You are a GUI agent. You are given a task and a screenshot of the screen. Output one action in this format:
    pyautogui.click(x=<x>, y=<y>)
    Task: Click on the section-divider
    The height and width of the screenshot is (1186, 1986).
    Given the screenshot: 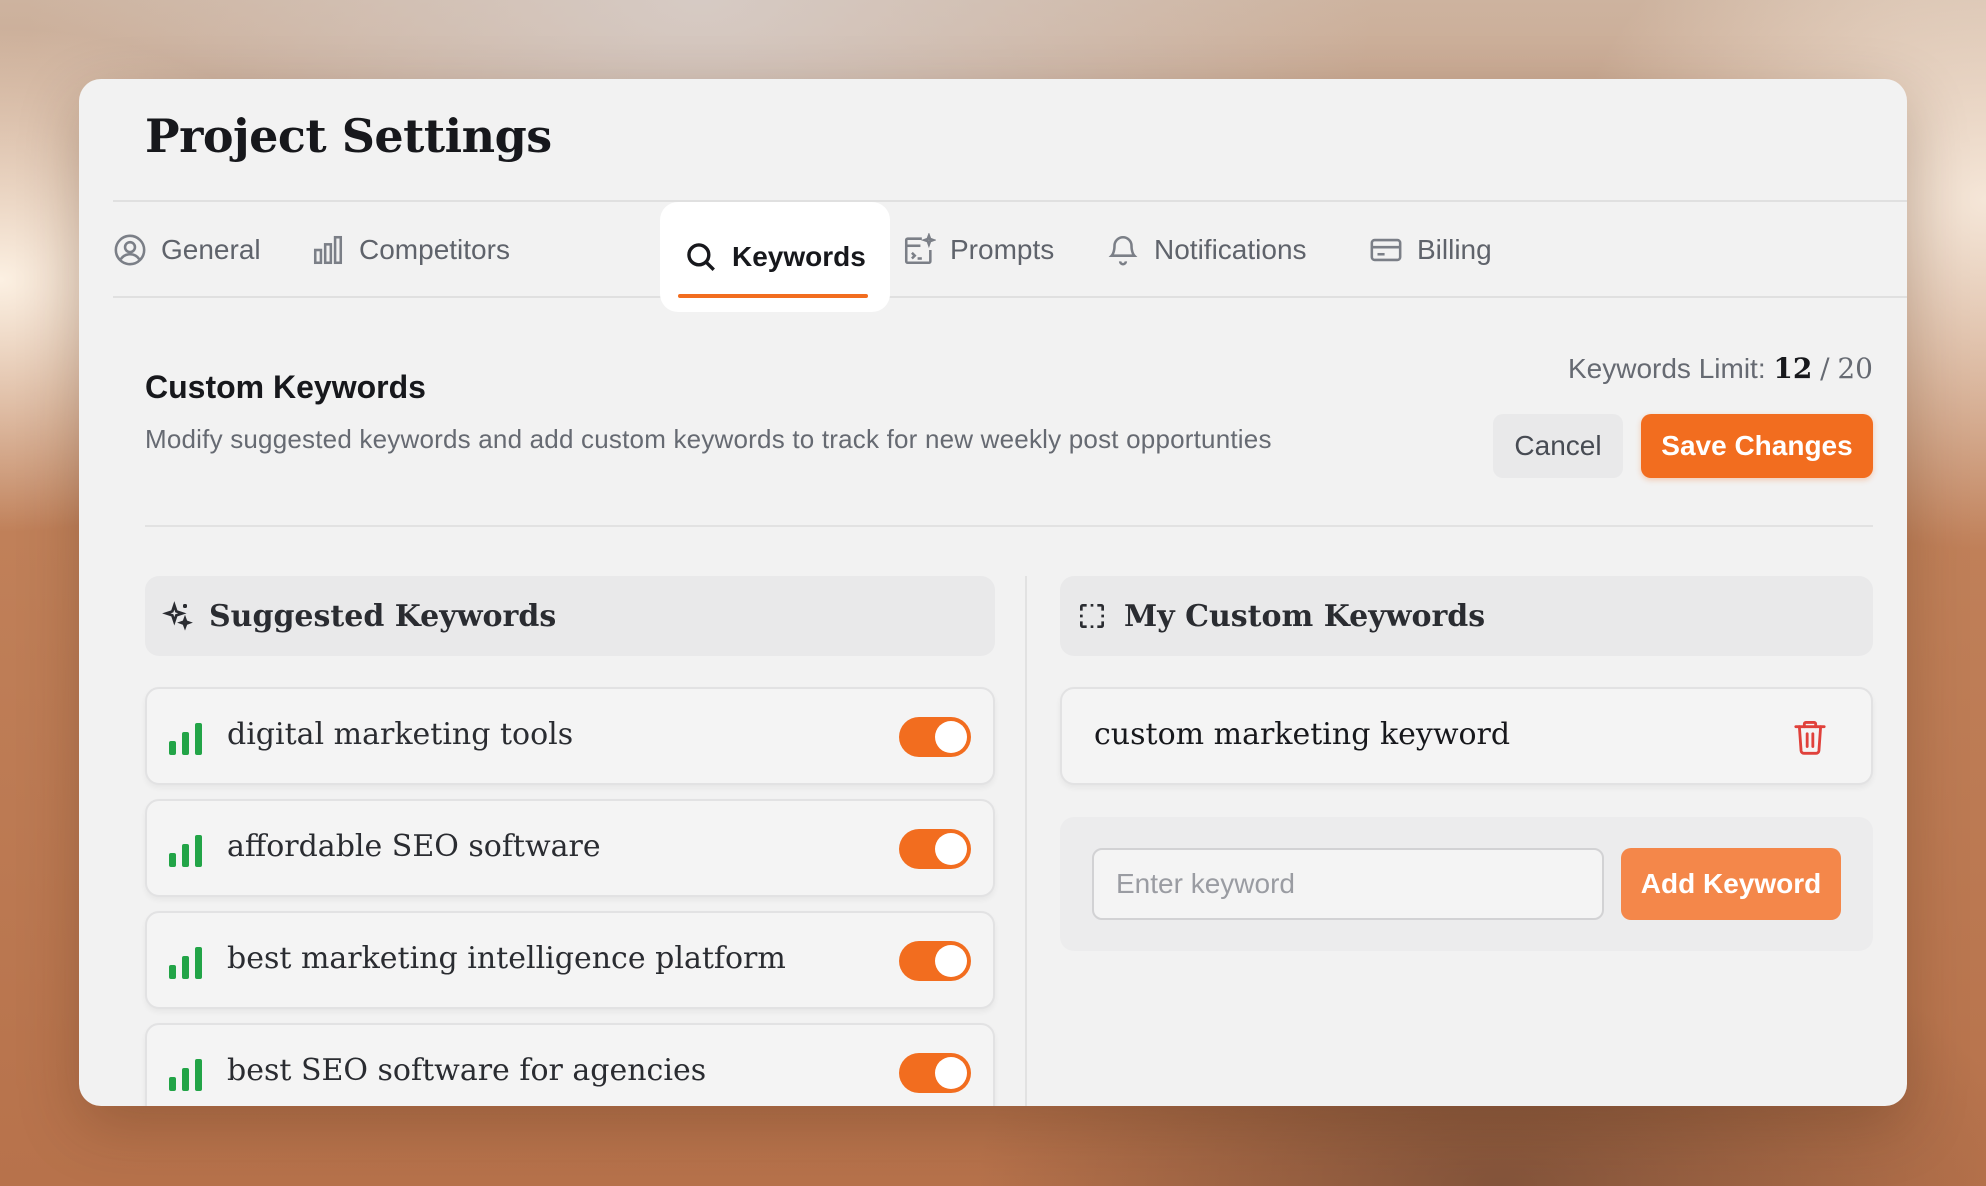 What is the action you would take?
    pyautogui.click(x=1009, y=526)
    